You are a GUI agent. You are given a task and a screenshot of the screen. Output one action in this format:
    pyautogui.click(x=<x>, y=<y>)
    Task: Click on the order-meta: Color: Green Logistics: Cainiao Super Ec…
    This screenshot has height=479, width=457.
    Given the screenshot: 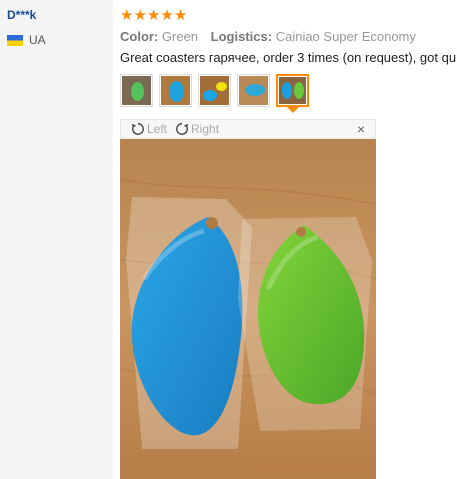 What is the action you would take?
    pyautogui.click(x=268, y=36)
    